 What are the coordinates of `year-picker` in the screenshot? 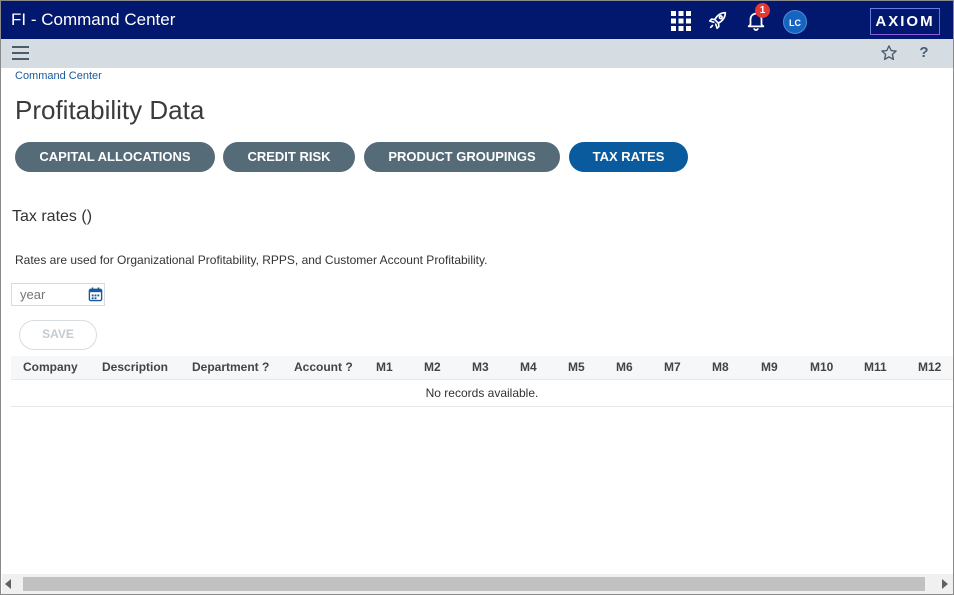 It's located at (58, 294).